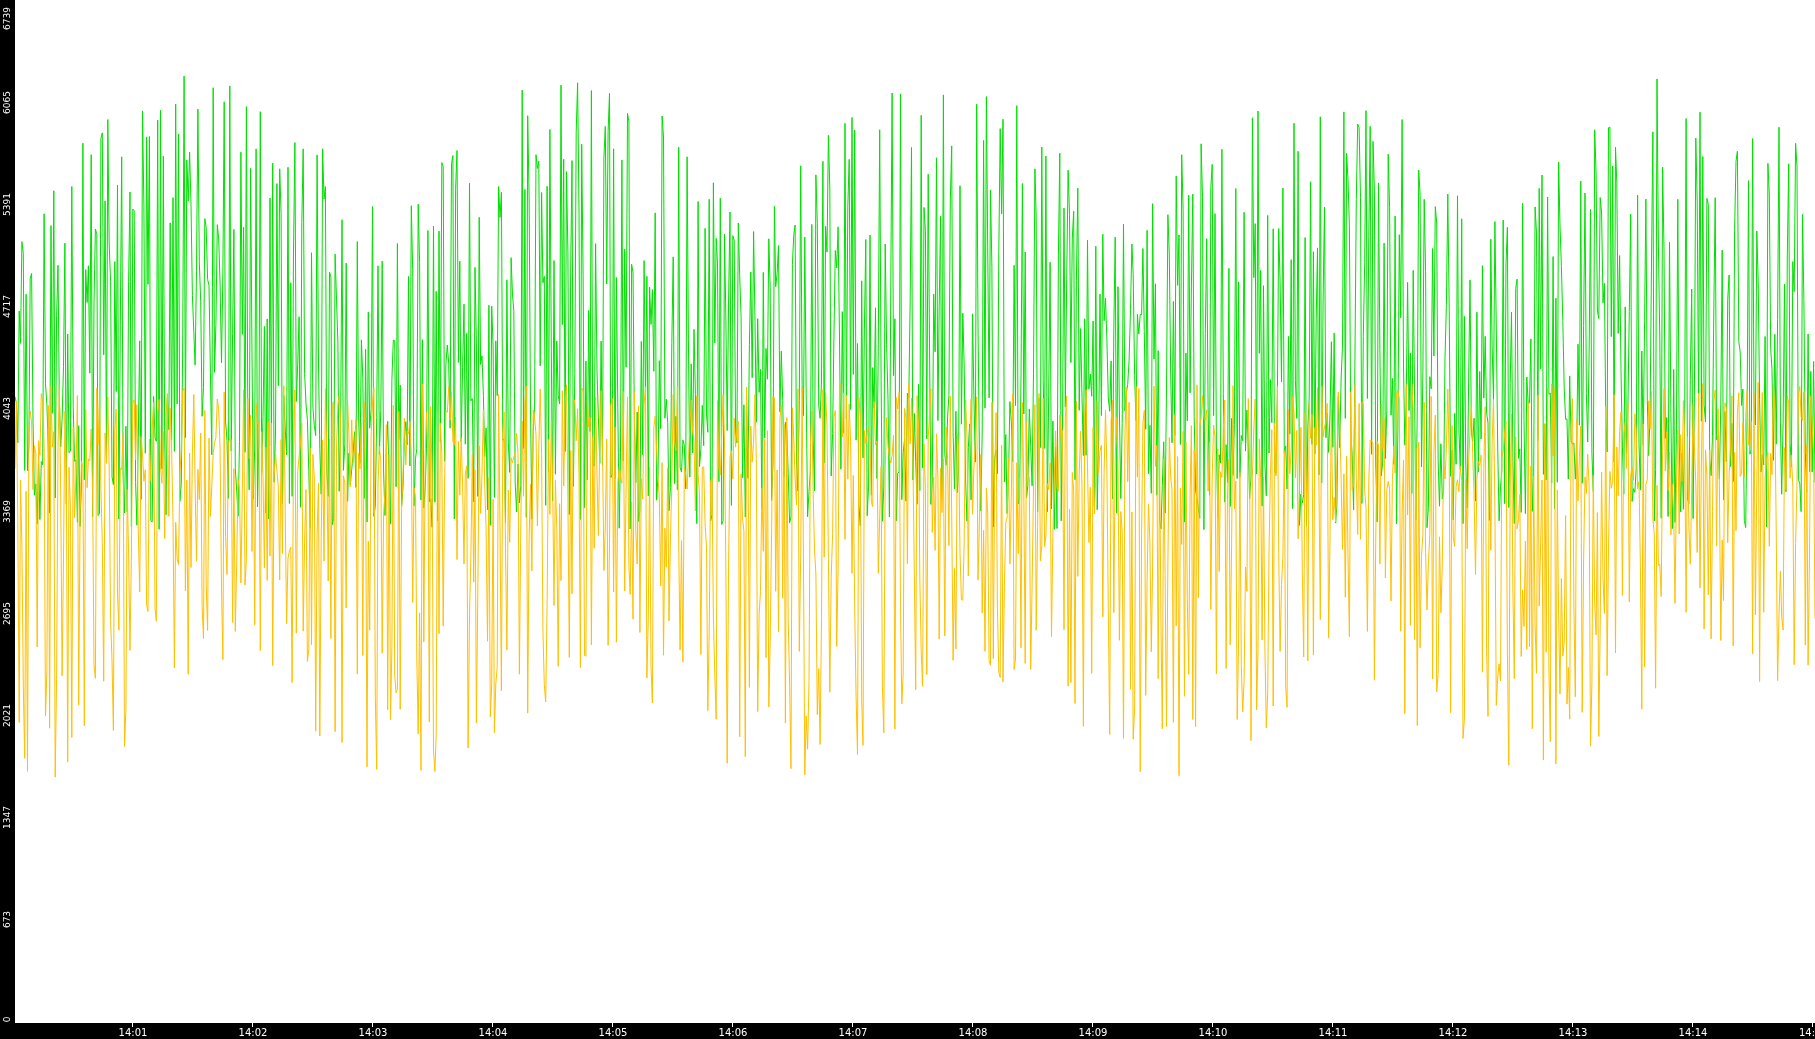 The image size is (1815, 1039). Describe the element at coordinates (7, 409) in the screenshot. I see `axis-tick-label: 4043` at that location.